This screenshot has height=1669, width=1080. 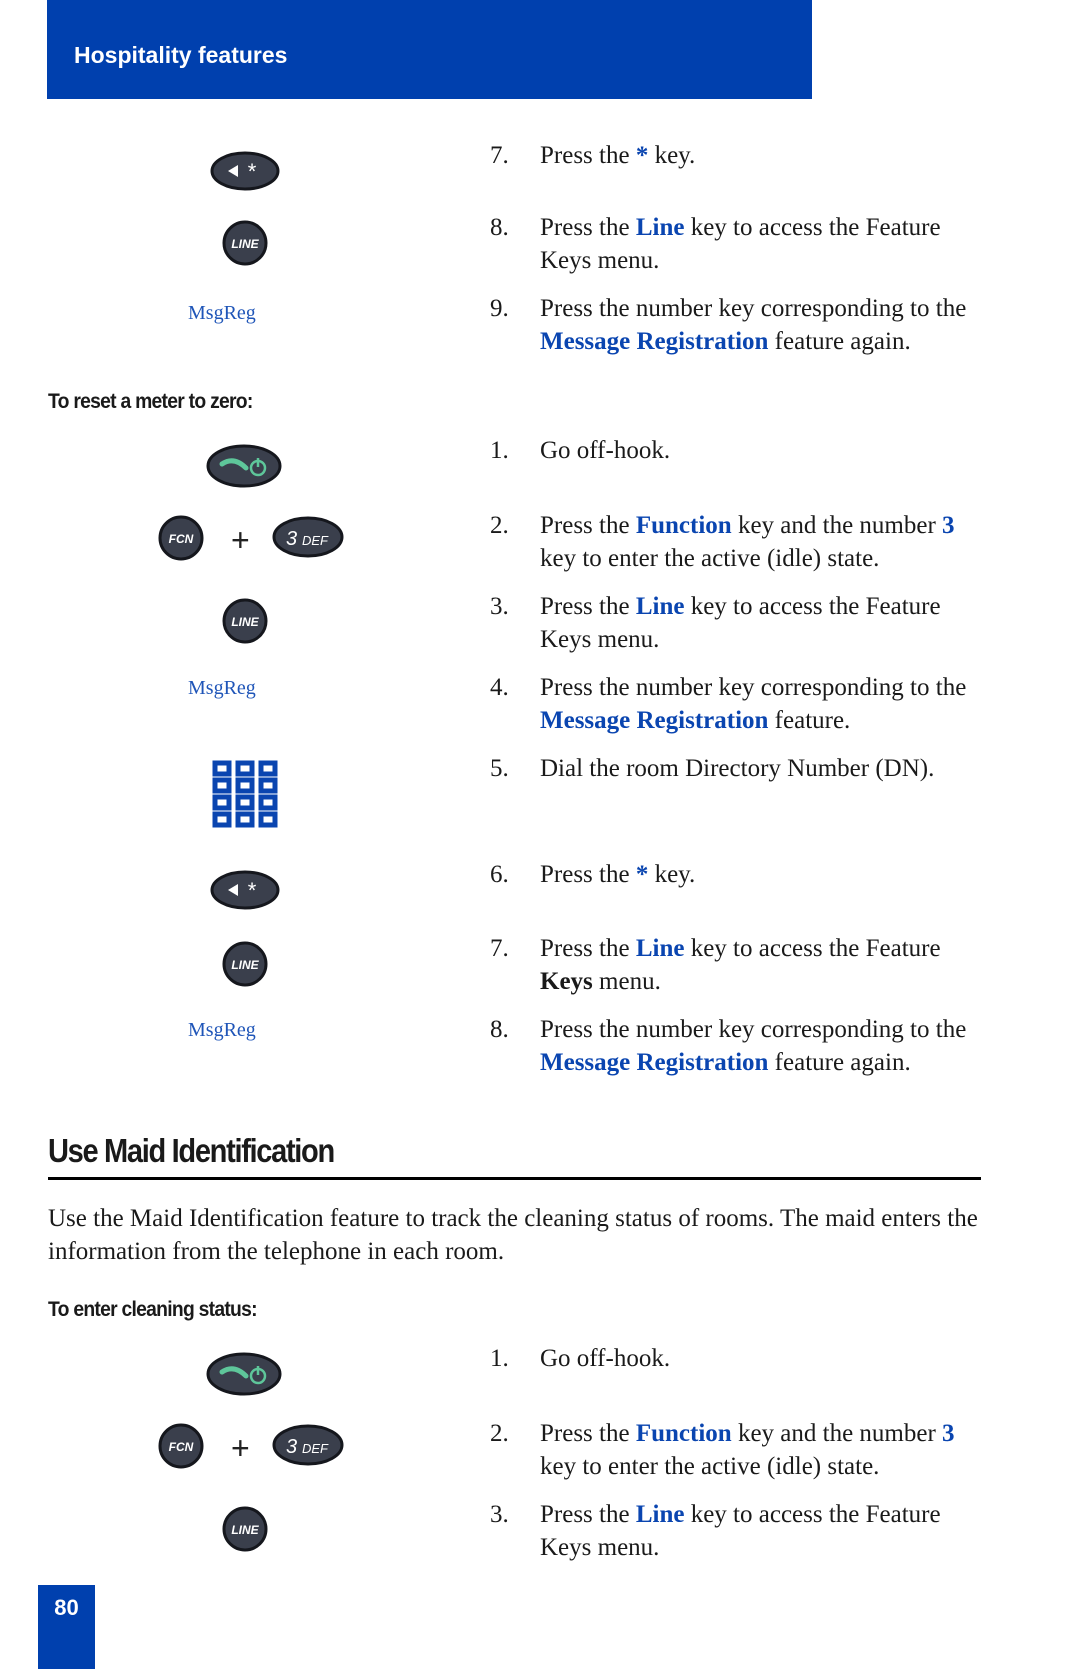 What do you see at coordinates (153, 1309) in the screenshot?
I see `cleaning-status-heading: To enter cleaning status:` at bounding box center [153, 1309].